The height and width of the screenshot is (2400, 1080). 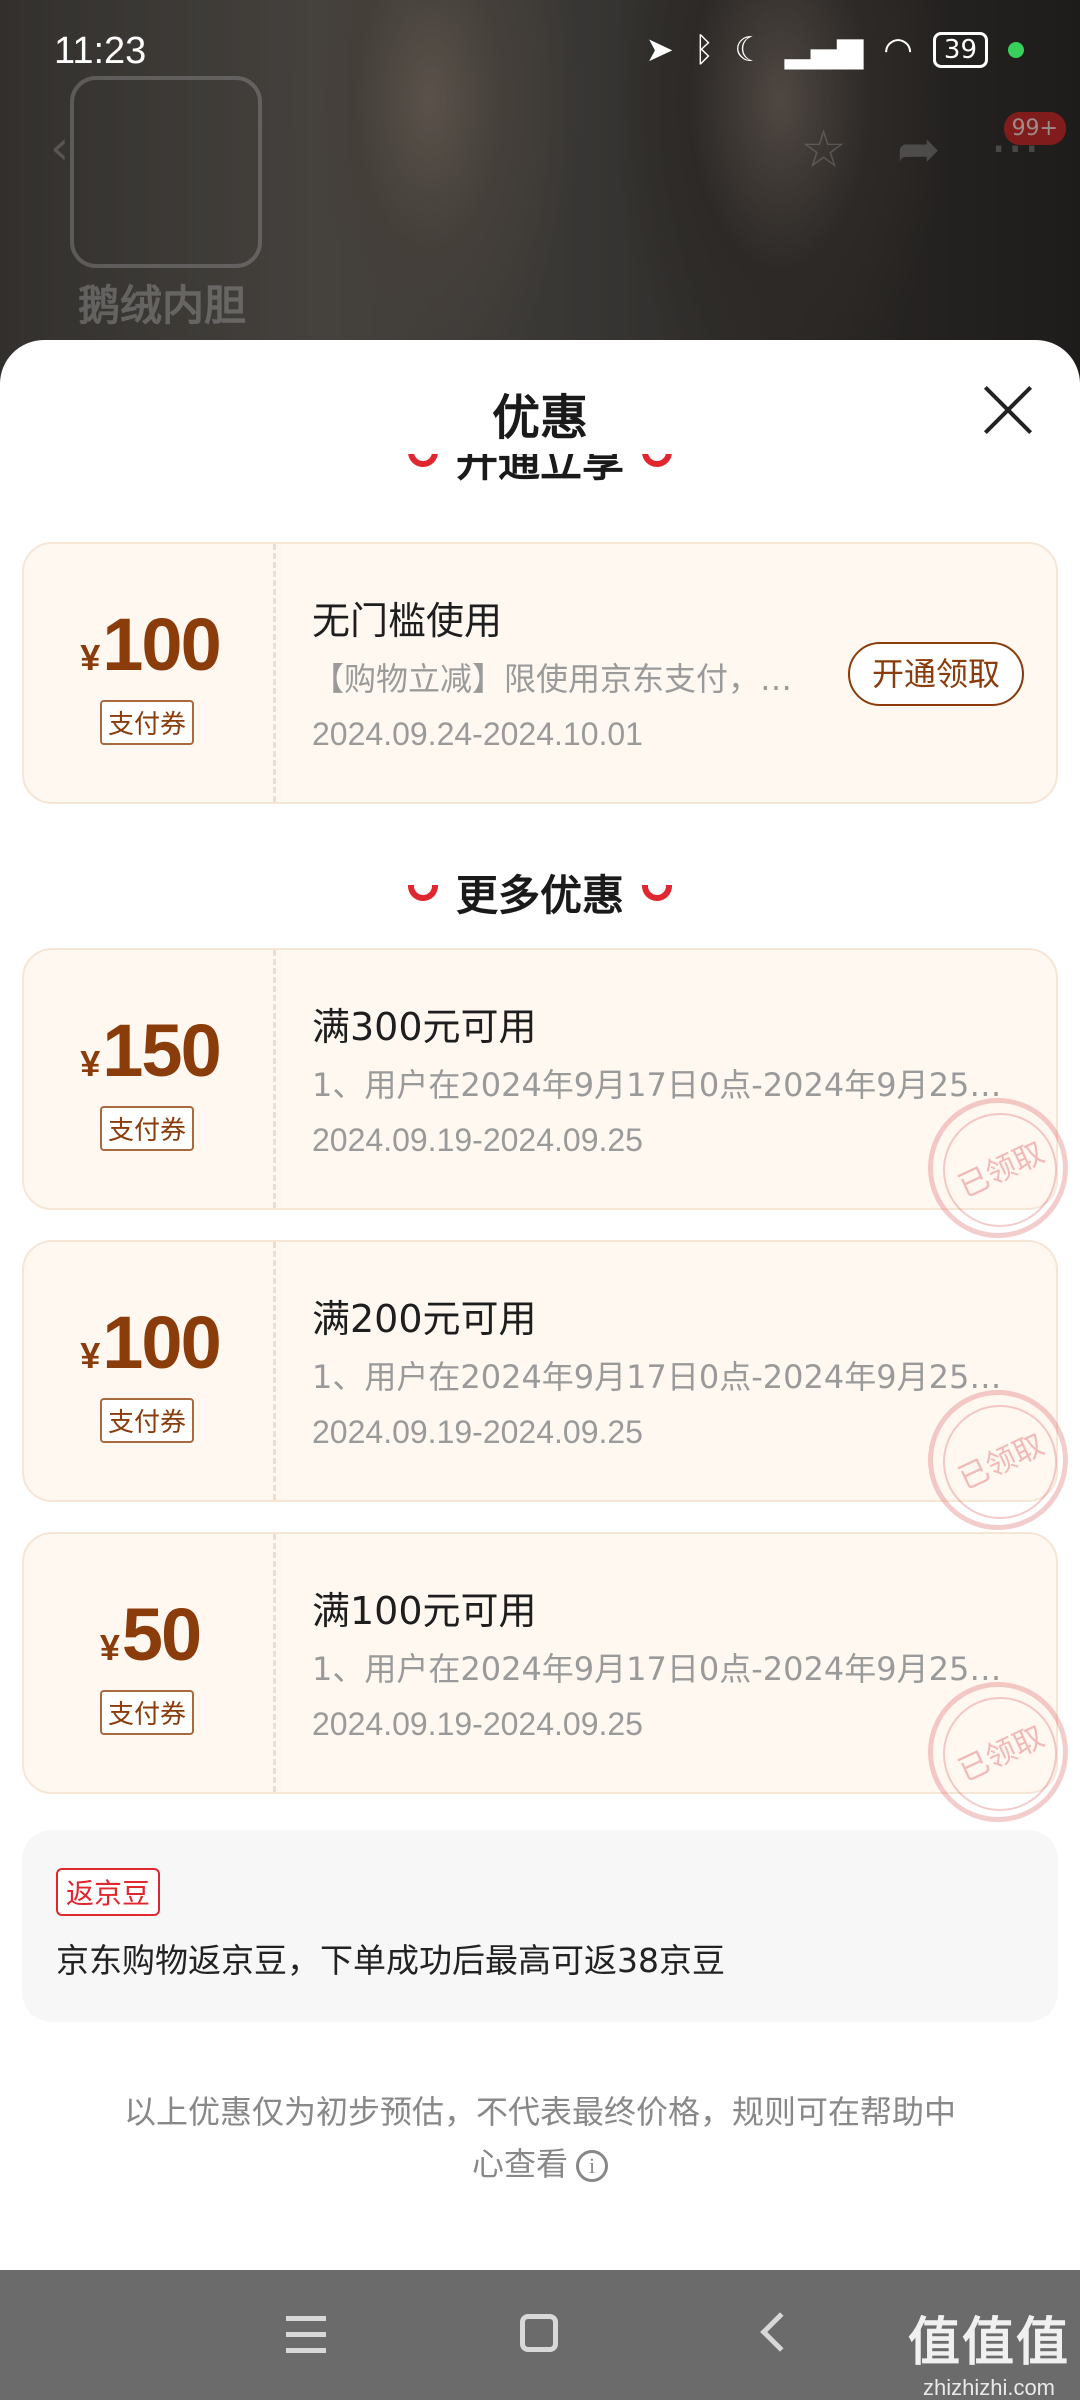 What do you see at coordinates (390, 1960) in the screenshot?
I see `beans-description: 京东购物返京豆，下单成功后最高可返38京豆` at bounding box center [390, 1960].